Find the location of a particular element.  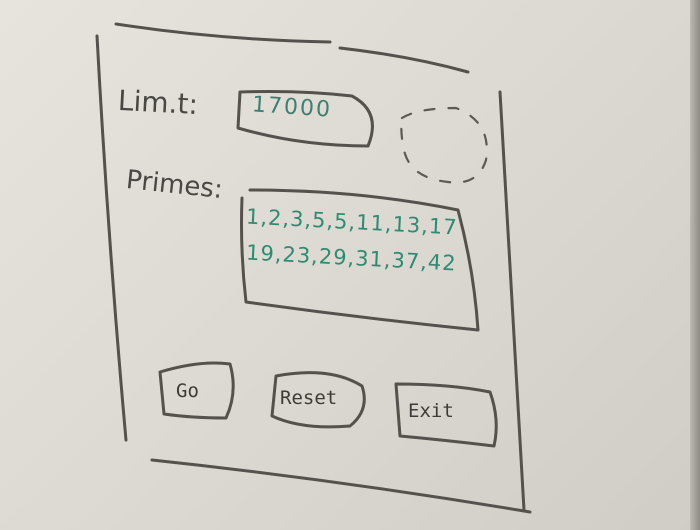

go-button: Go is located at coordinates (197, 392).